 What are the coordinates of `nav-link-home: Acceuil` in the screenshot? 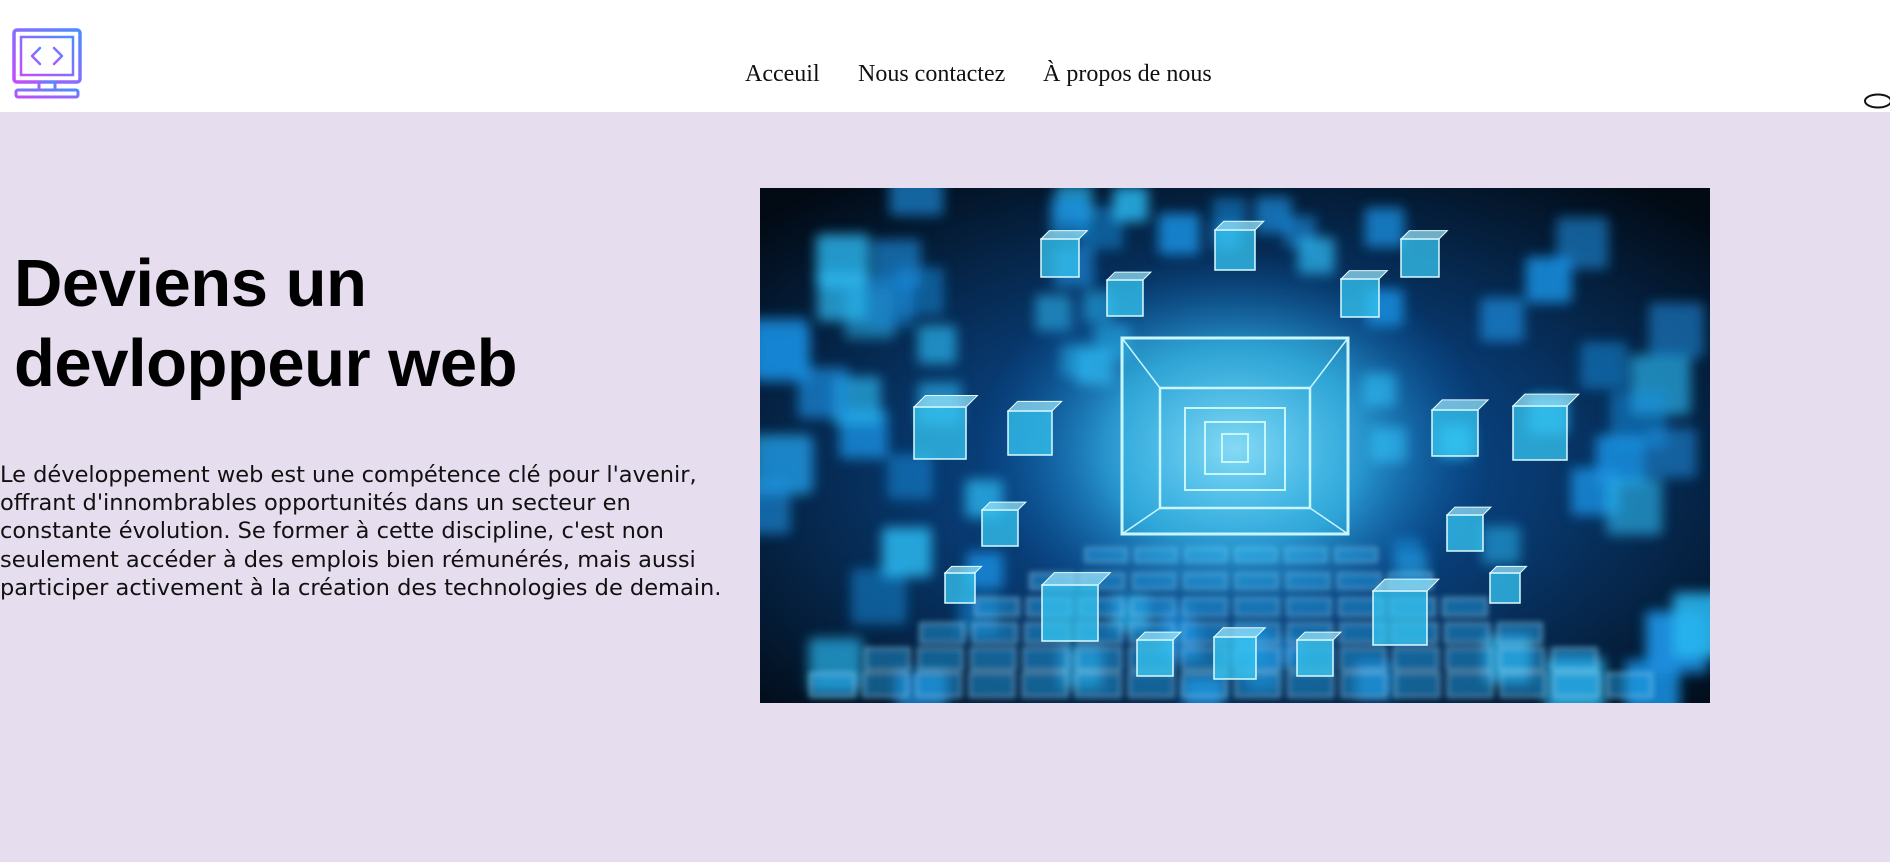 It's located at (782, 74).